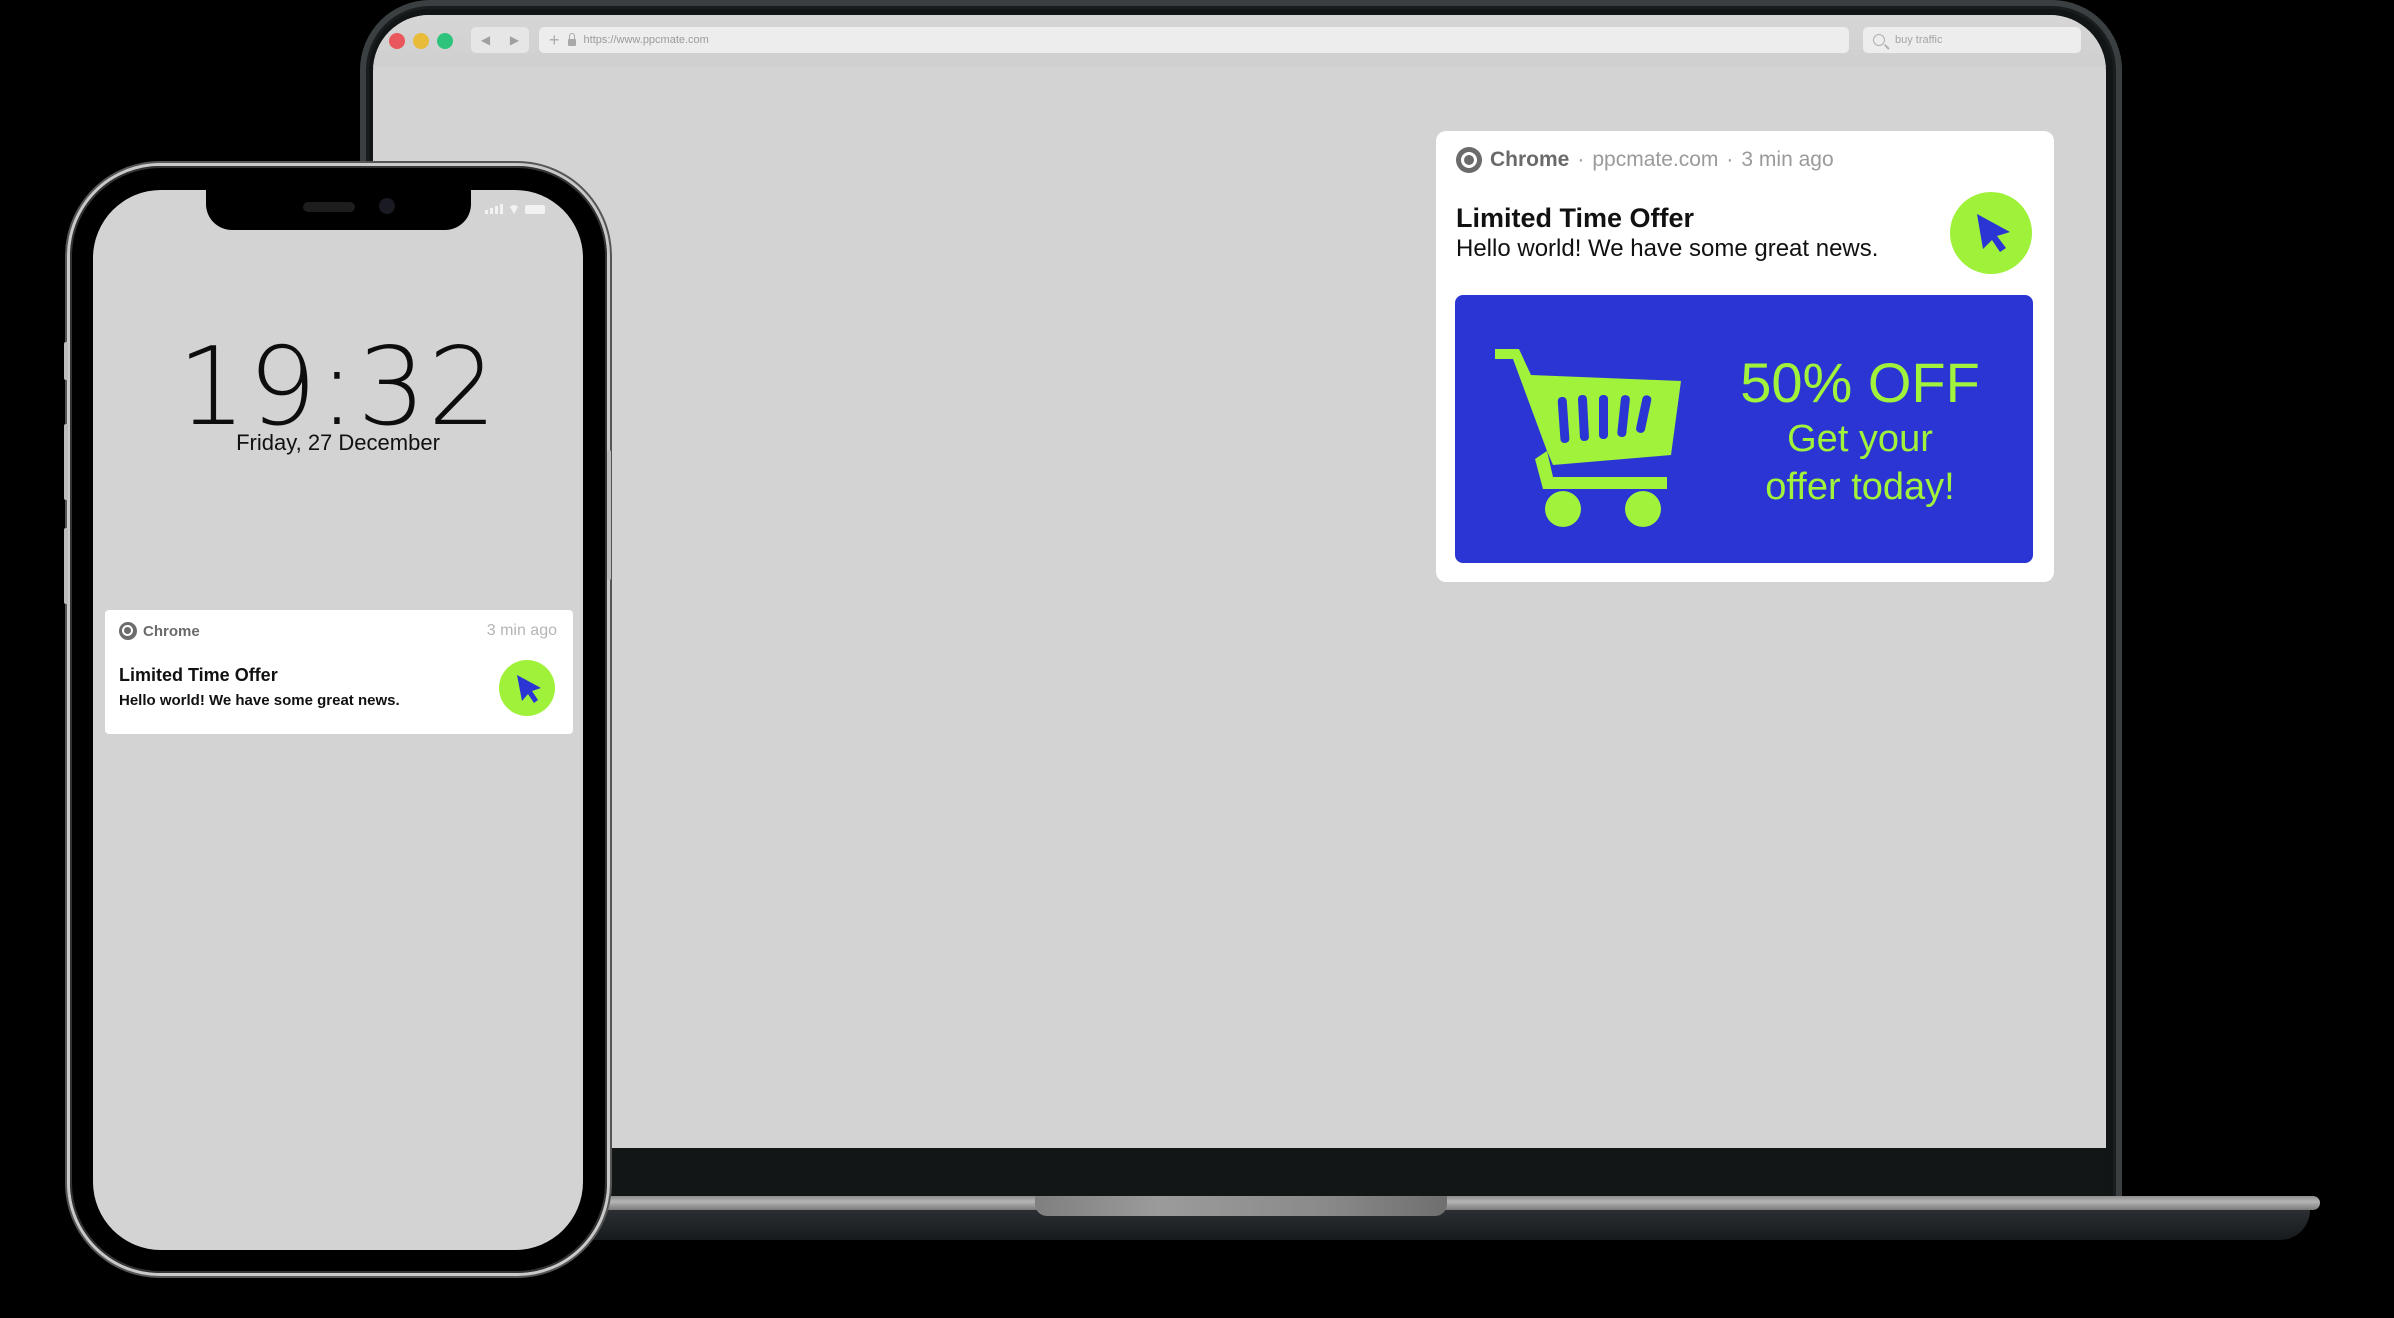 The height and width of the screenshot is (1318, 2394). I want to click on lock-screen-date: Friday, 27 December, so click(338, 442).